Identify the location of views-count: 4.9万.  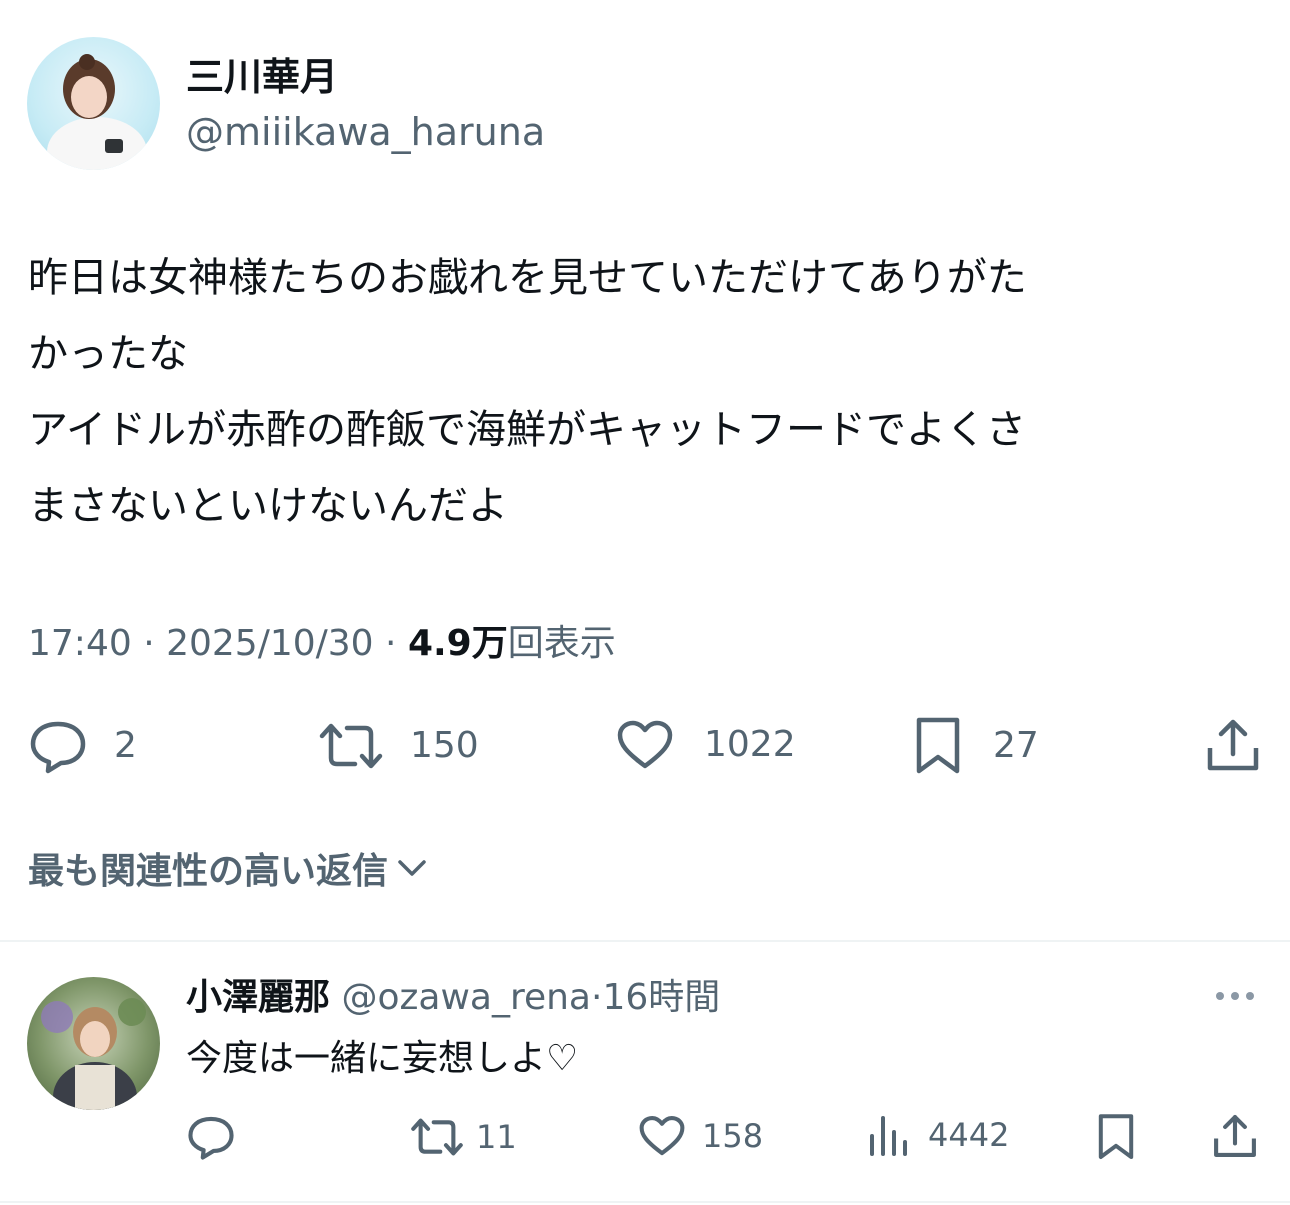
(458, 643).